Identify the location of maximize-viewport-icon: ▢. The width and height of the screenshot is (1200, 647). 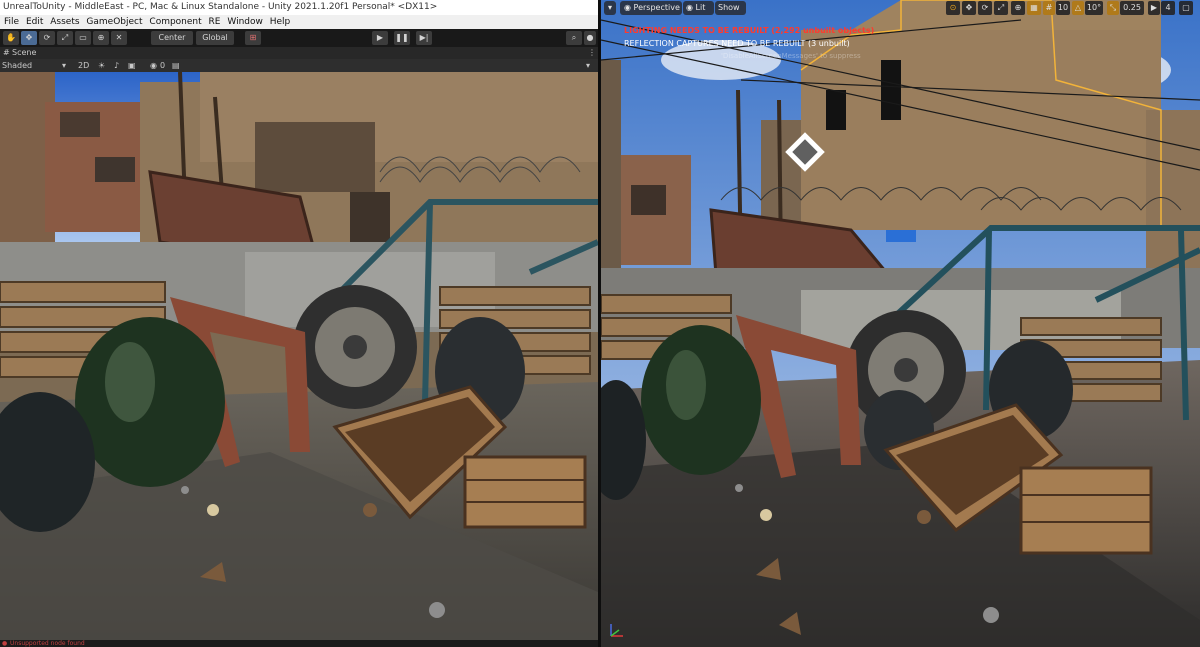
(1186, 8).